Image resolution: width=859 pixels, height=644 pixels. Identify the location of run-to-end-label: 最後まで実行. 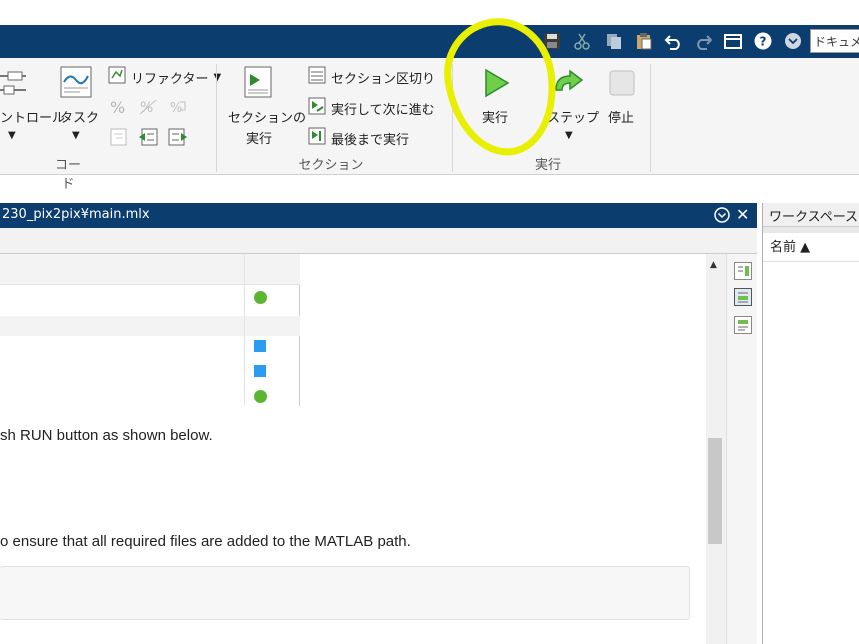
(370, 140).